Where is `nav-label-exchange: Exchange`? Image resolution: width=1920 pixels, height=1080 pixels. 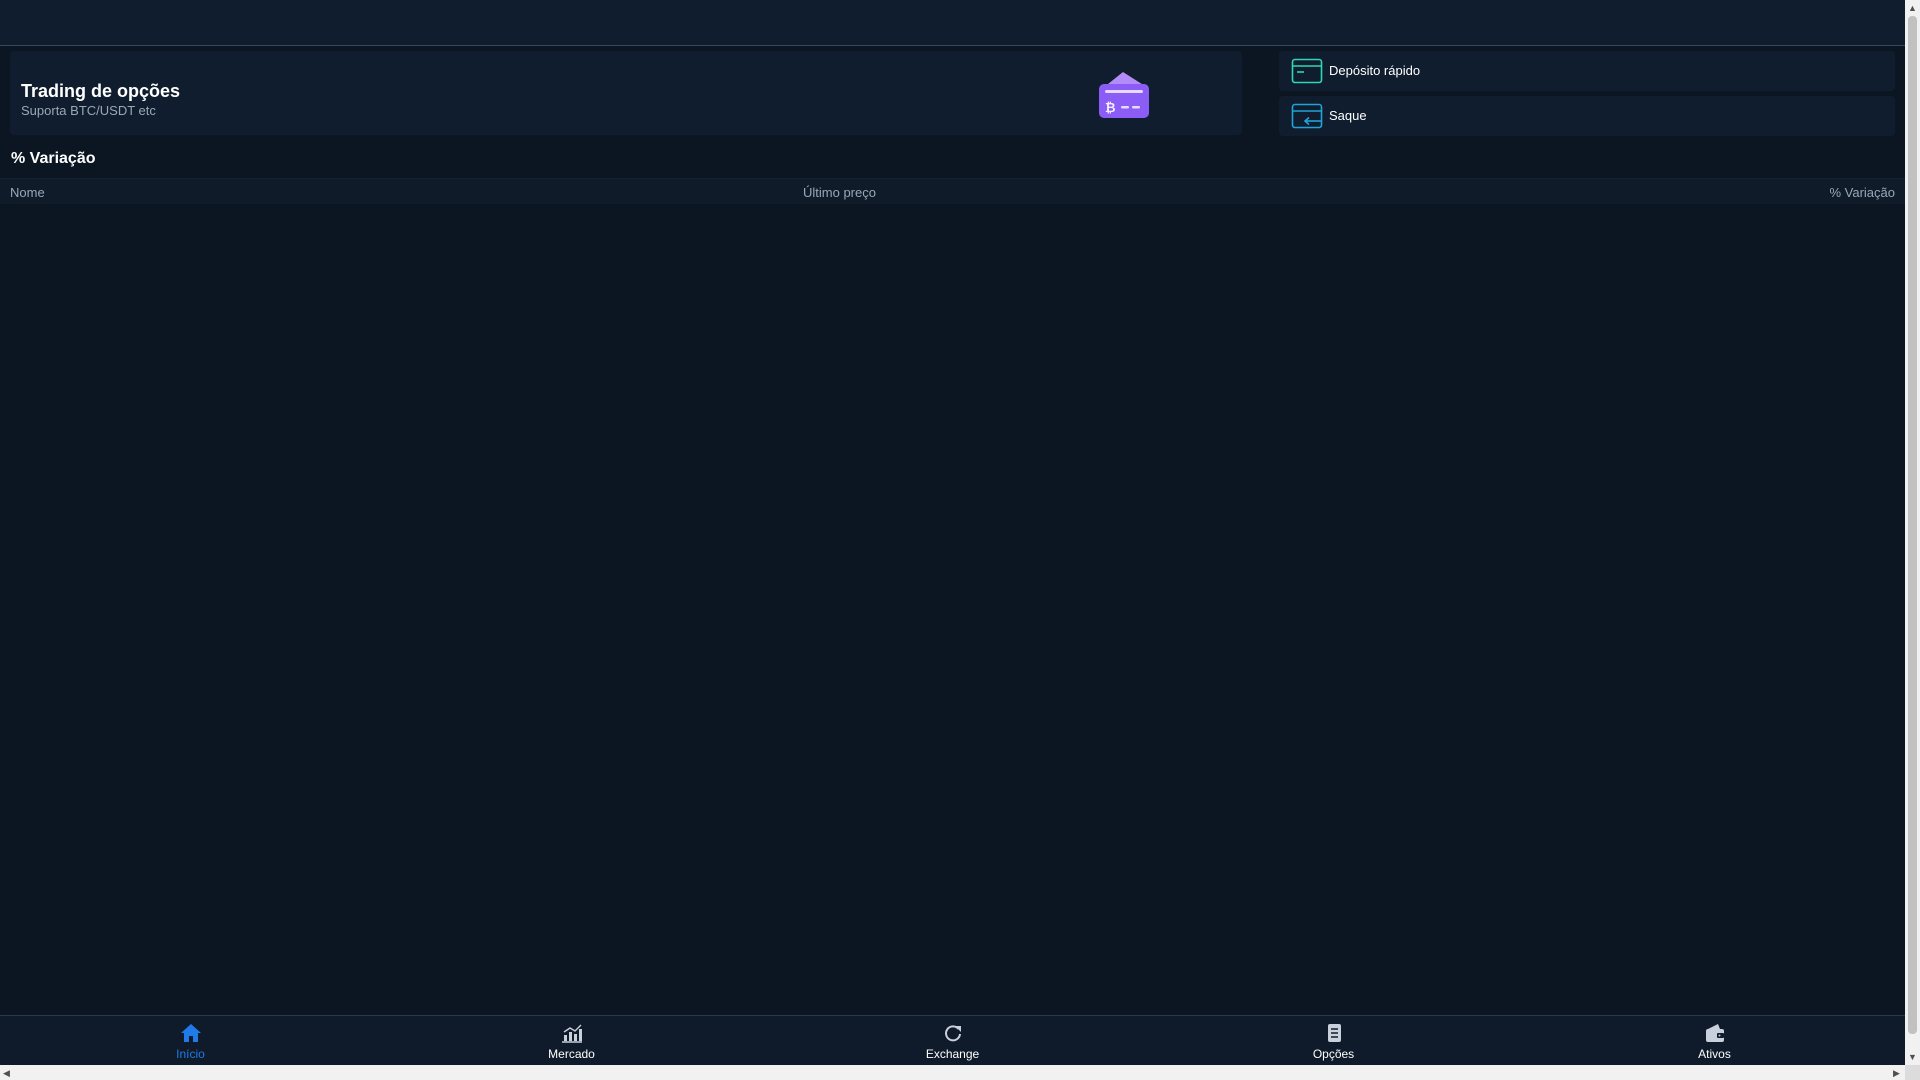
nav-label-exchange: Exchange is located at coordinates (952, 1054).